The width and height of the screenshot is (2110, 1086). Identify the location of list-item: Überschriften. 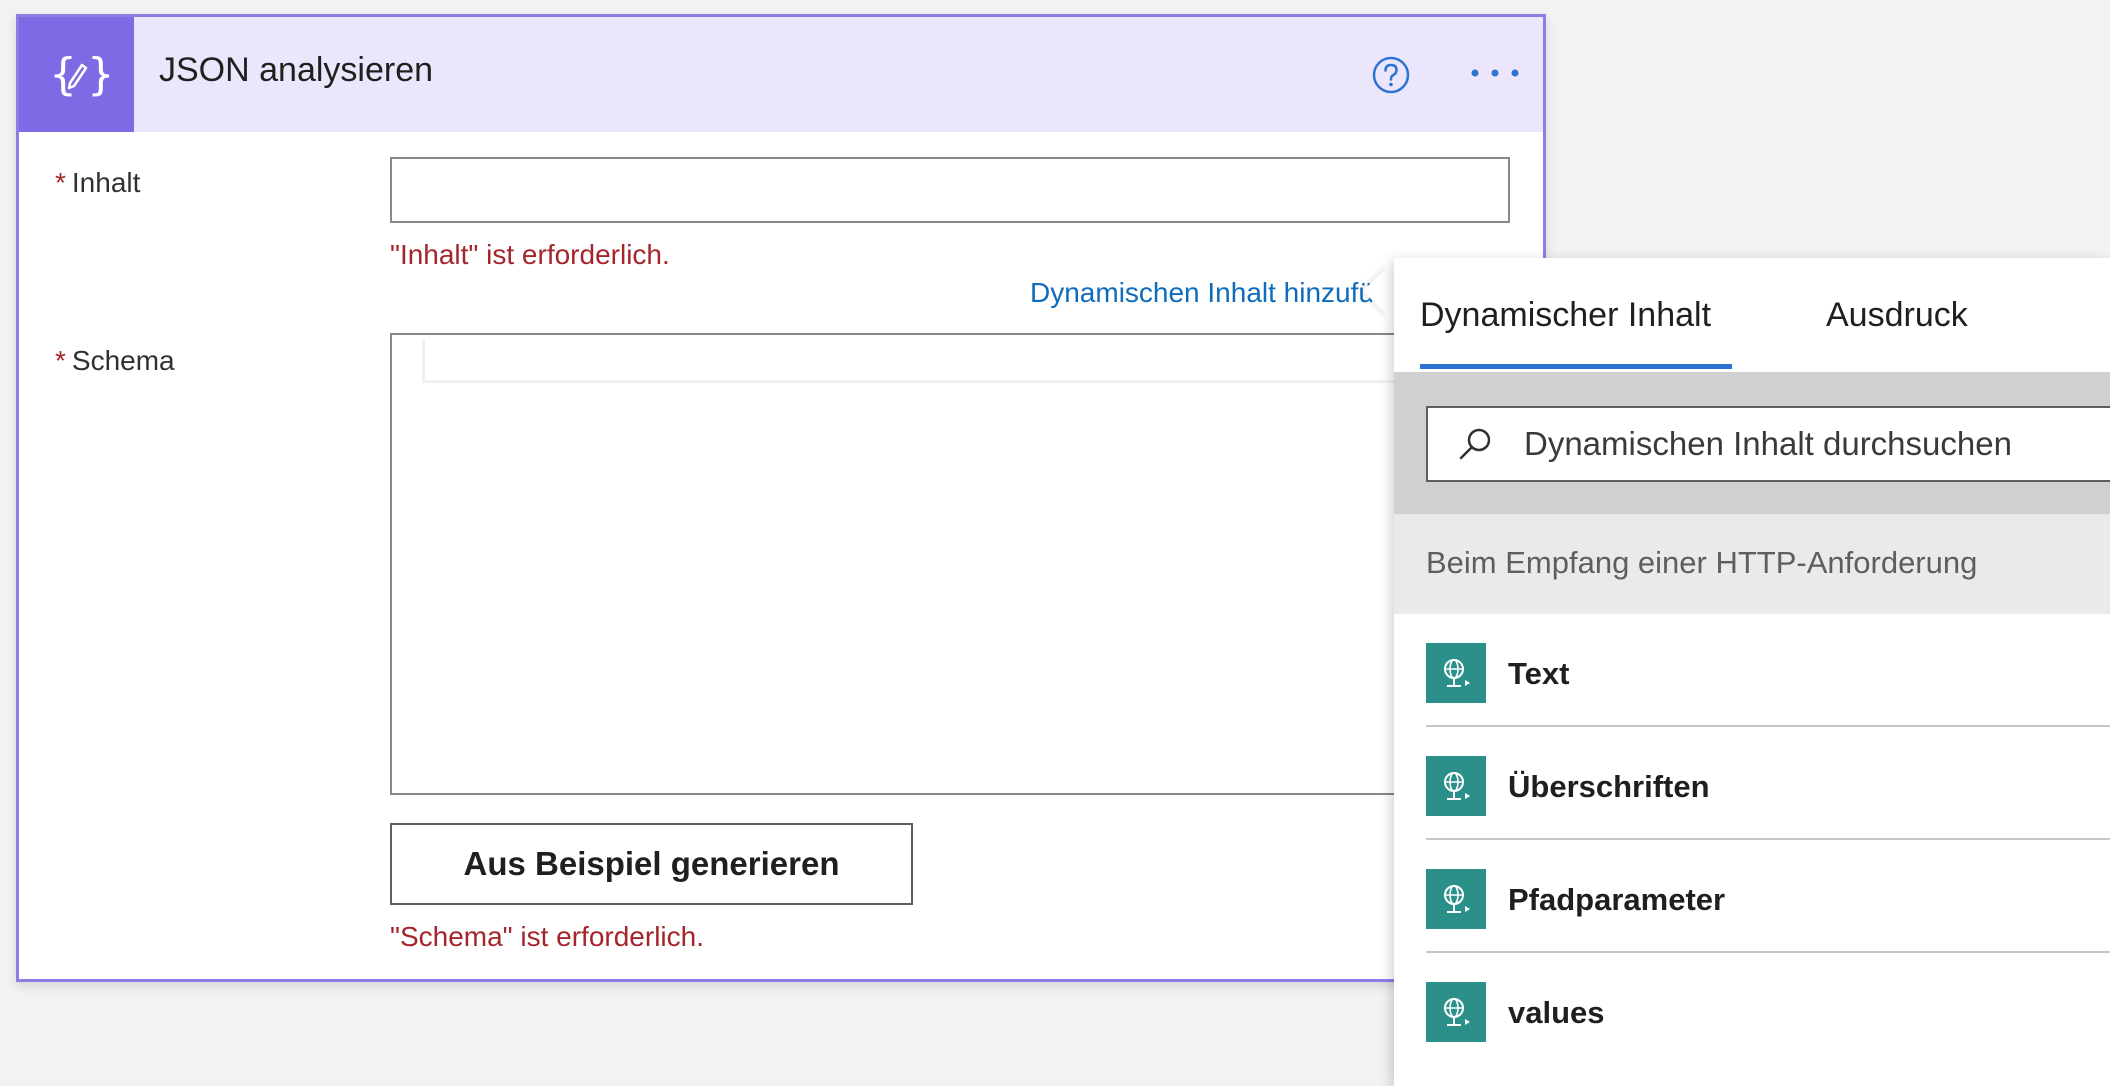
(1752, 783).